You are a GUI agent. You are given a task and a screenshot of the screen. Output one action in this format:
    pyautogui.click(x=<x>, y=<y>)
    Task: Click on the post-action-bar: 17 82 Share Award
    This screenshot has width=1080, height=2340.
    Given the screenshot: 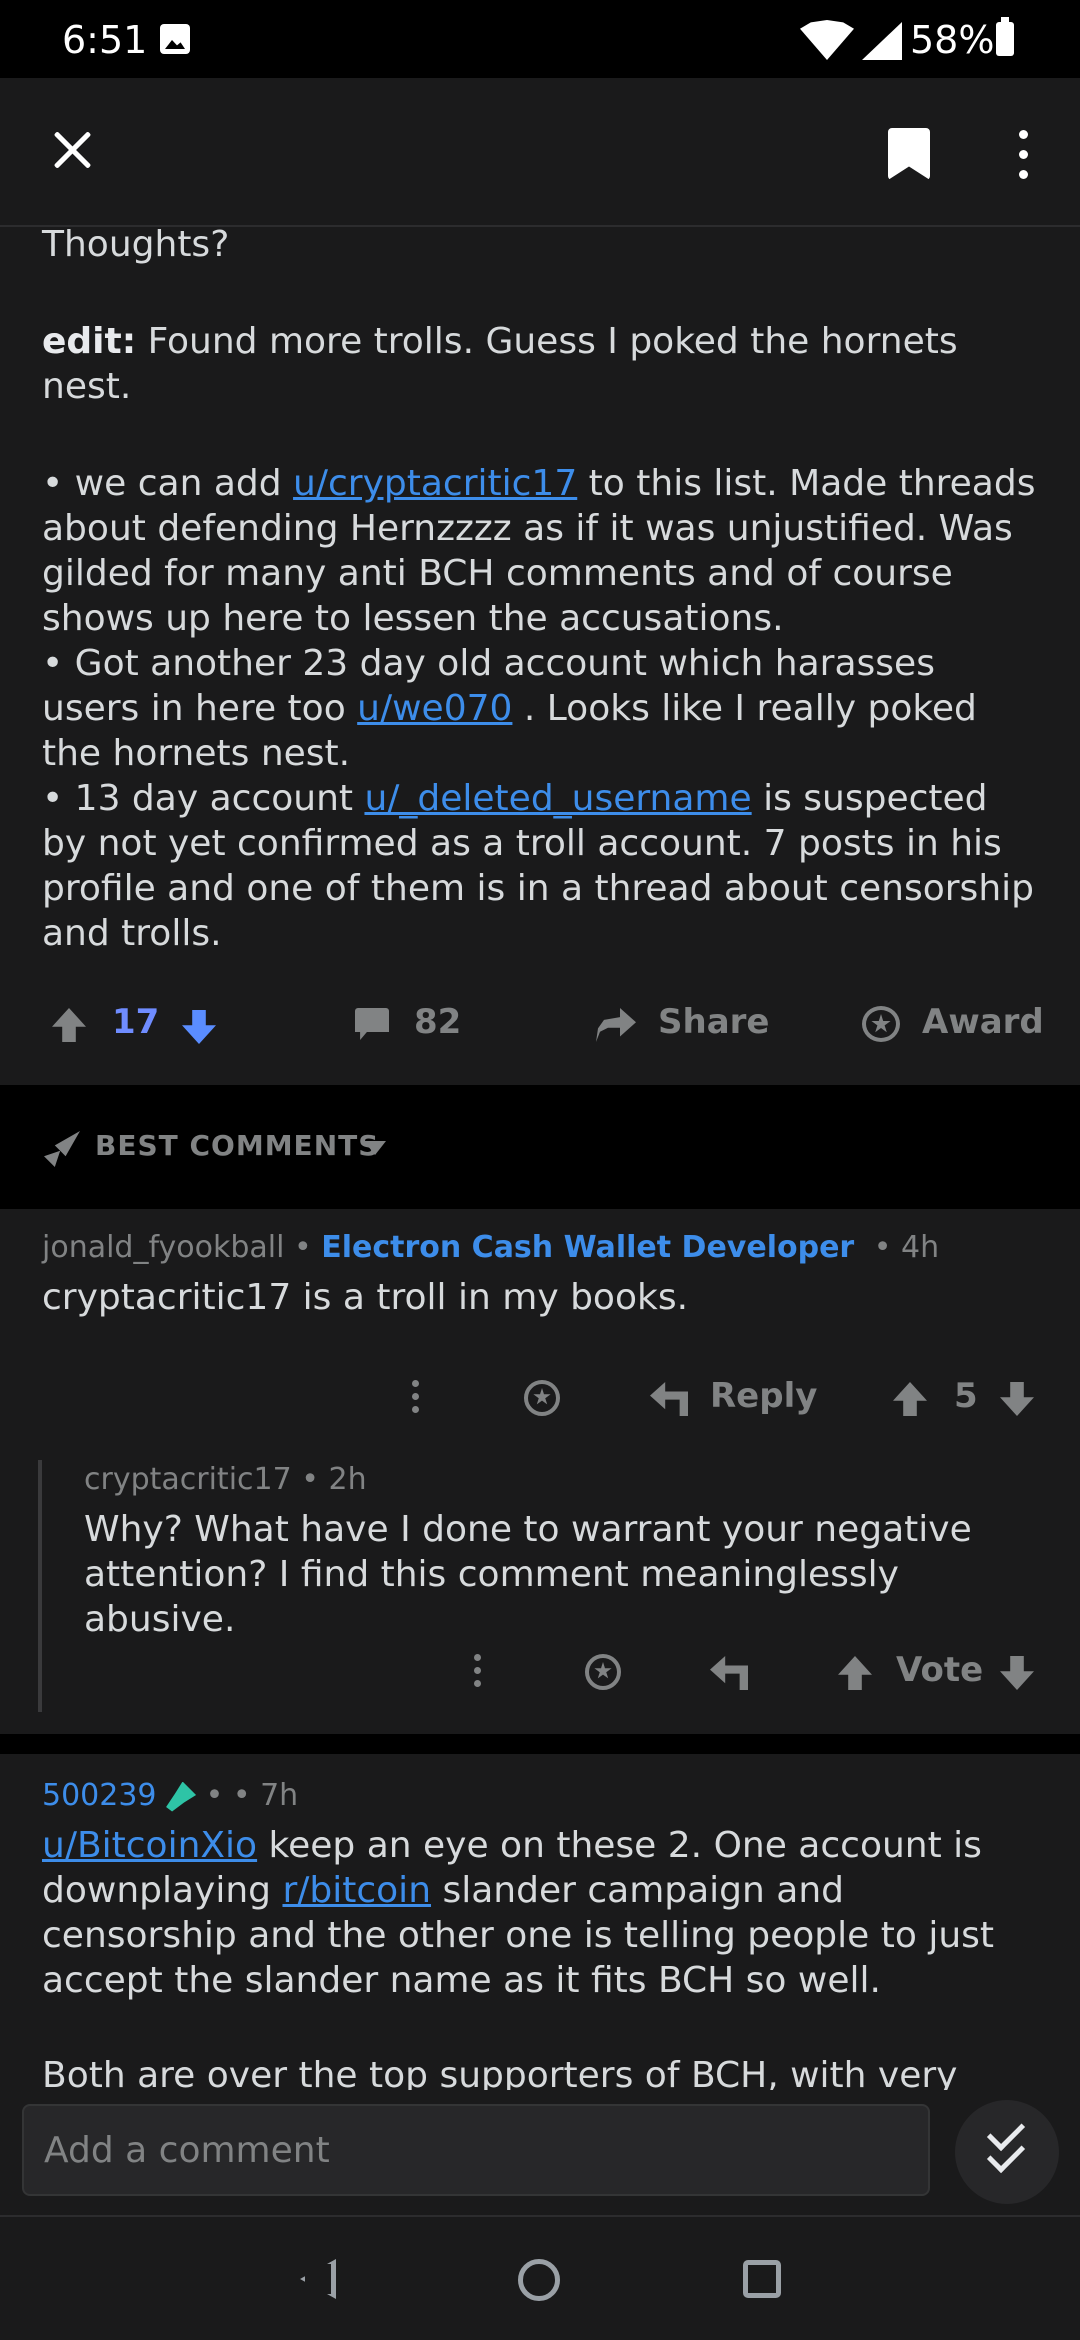 What is the action you would take?
    pyautogui.click(x=540, y=1022)
    